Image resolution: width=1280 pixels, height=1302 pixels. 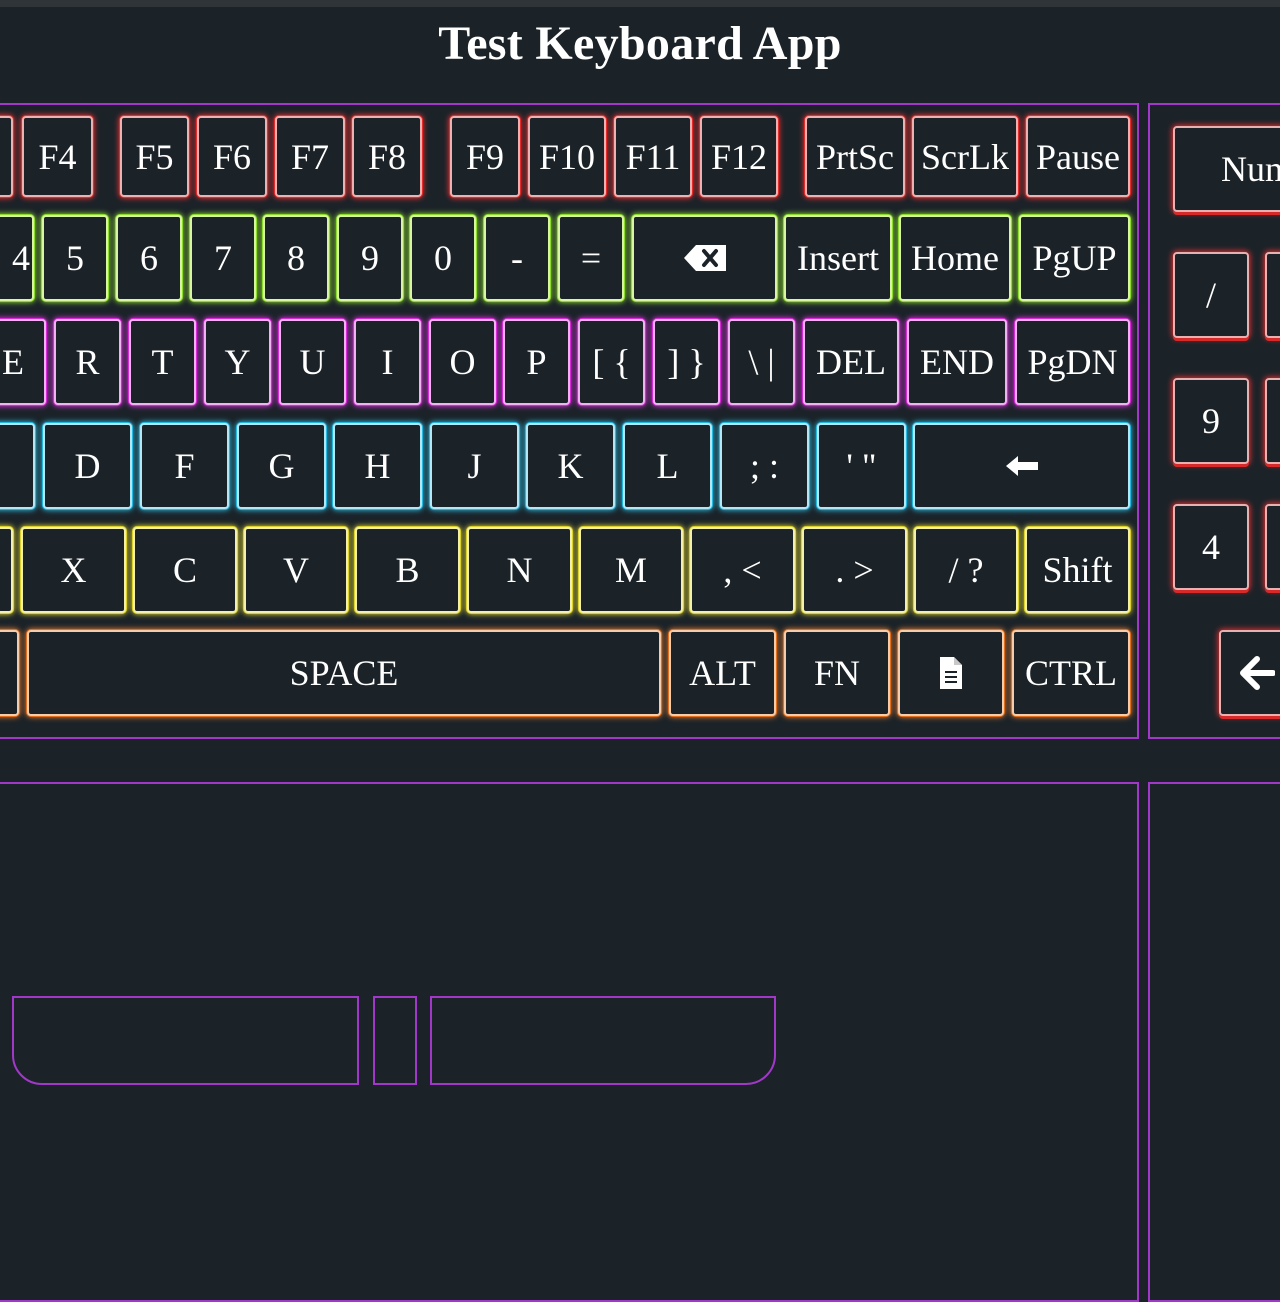 I want to click on key-period: . >, so click(x=854, y=570).